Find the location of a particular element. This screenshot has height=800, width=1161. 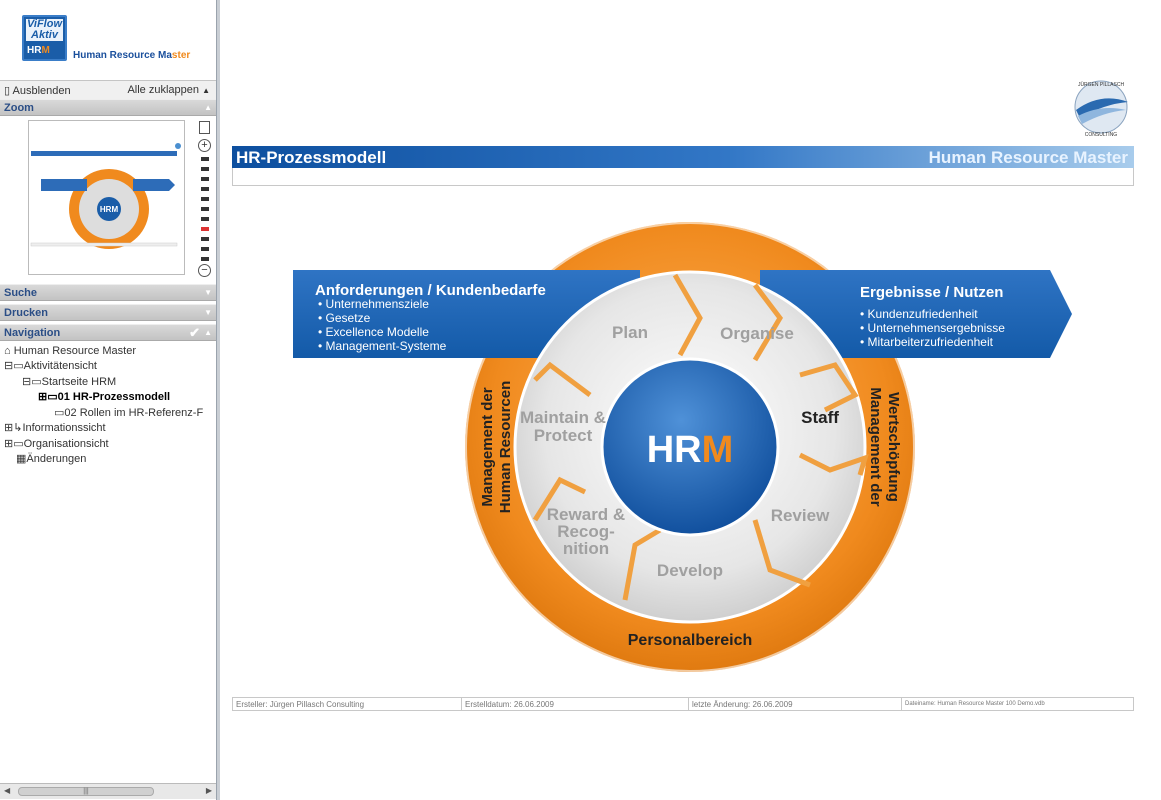

results-item: • Kundenzufriedenheit is located at coordinates (919, 314).